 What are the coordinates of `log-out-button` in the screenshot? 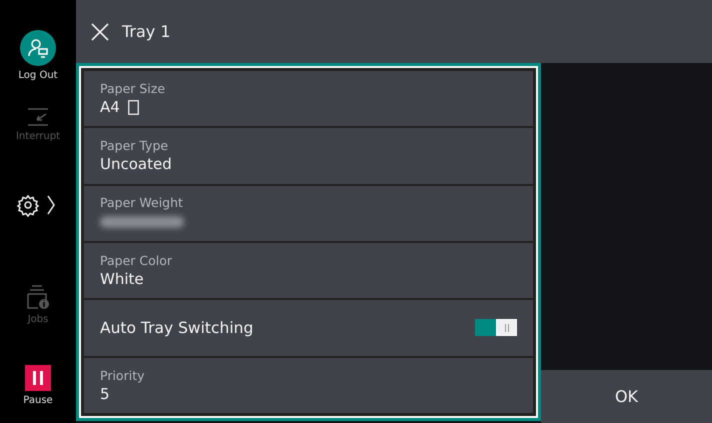 It's located at (38, 48).